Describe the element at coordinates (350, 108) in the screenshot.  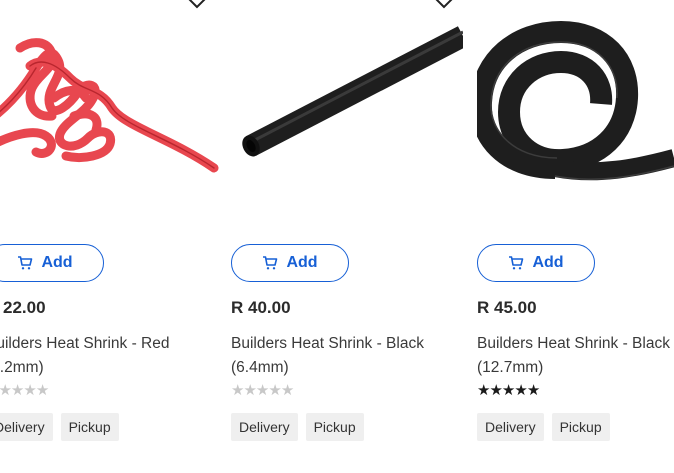
I see `product-image-black-heat-shrink-6mm` at that location.